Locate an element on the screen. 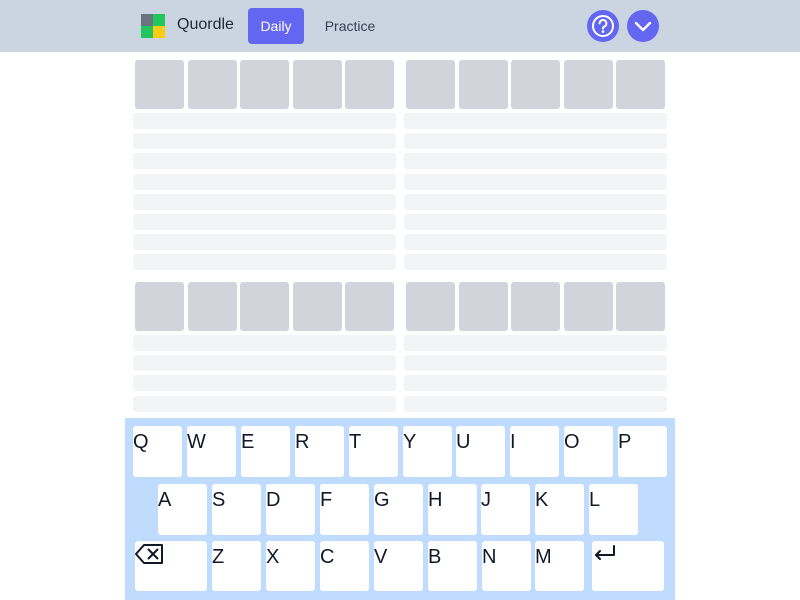 The width and height of the screenshot is (800, 600). enter-icon is located at coordinates (605, 552).